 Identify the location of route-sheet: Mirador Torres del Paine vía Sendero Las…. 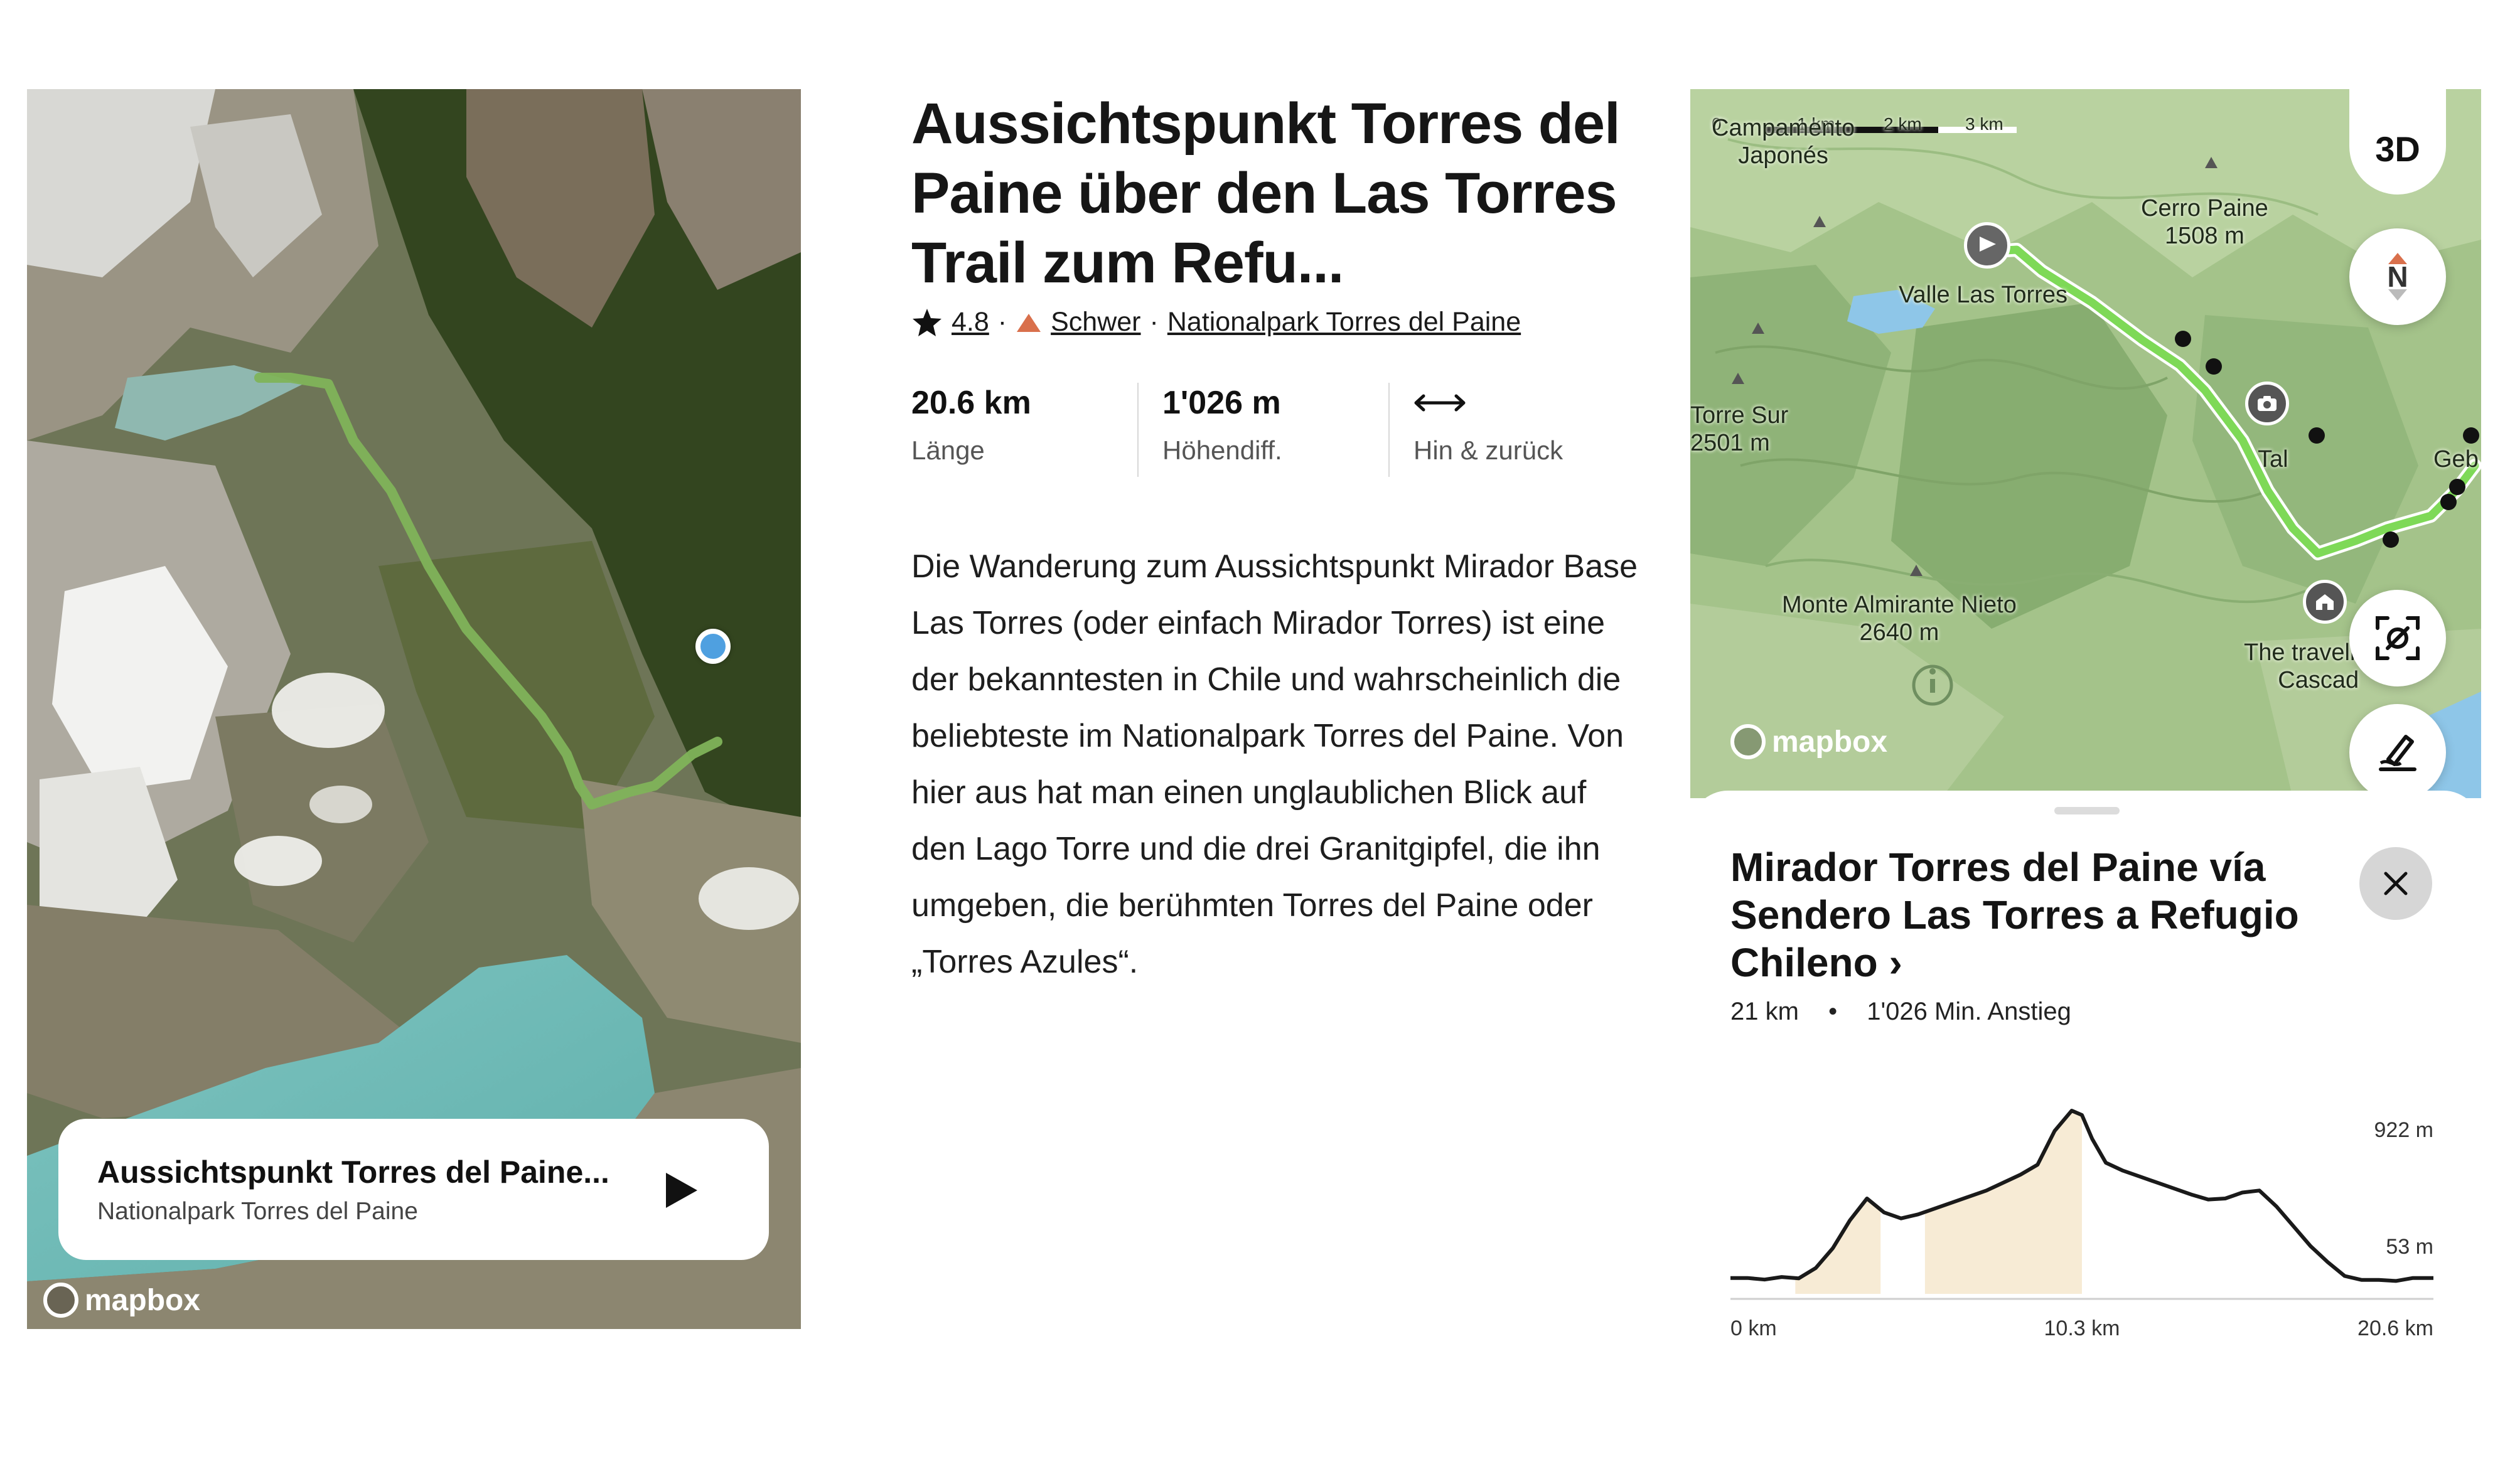
(2085, 1092).